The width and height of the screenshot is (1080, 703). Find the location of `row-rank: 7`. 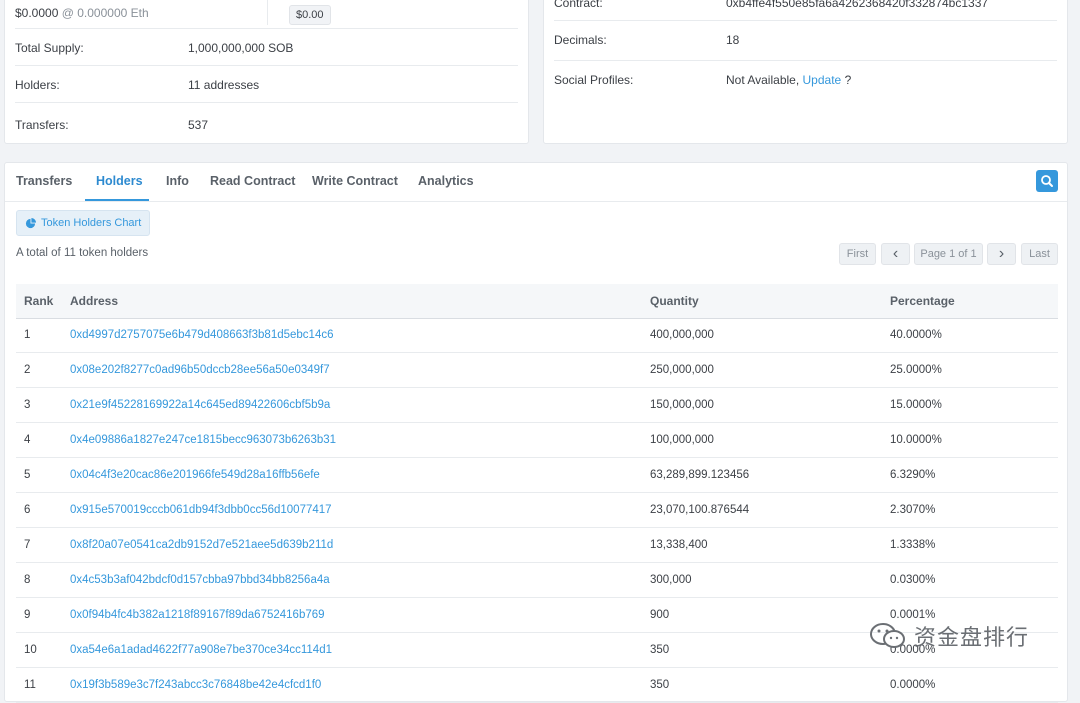

row-rank: 7 is located at coordinates (27, 545).